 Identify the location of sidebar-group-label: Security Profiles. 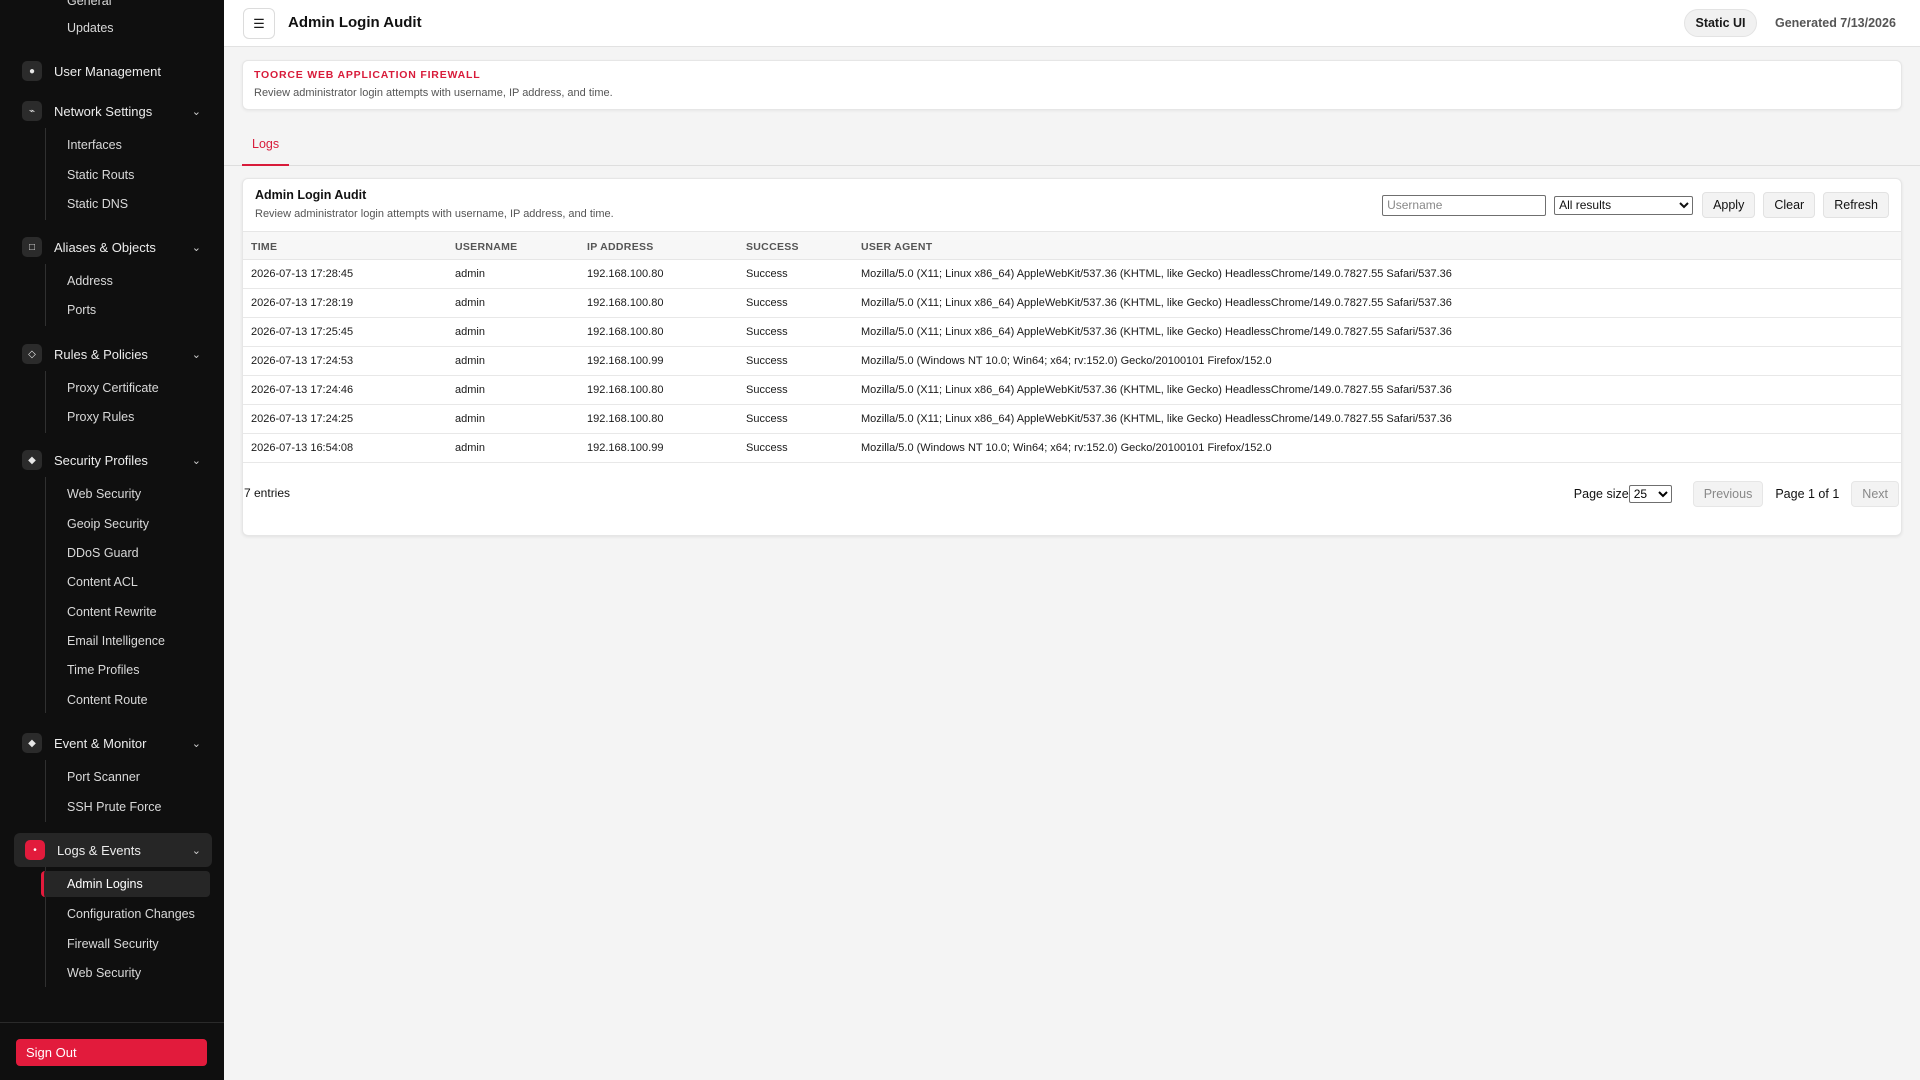
(101, 460).